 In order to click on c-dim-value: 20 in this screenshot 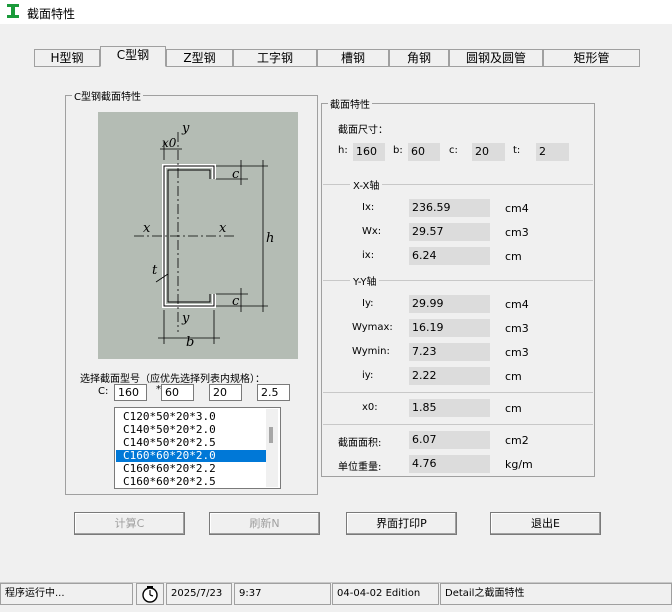, I will do `click(488, 152)`.